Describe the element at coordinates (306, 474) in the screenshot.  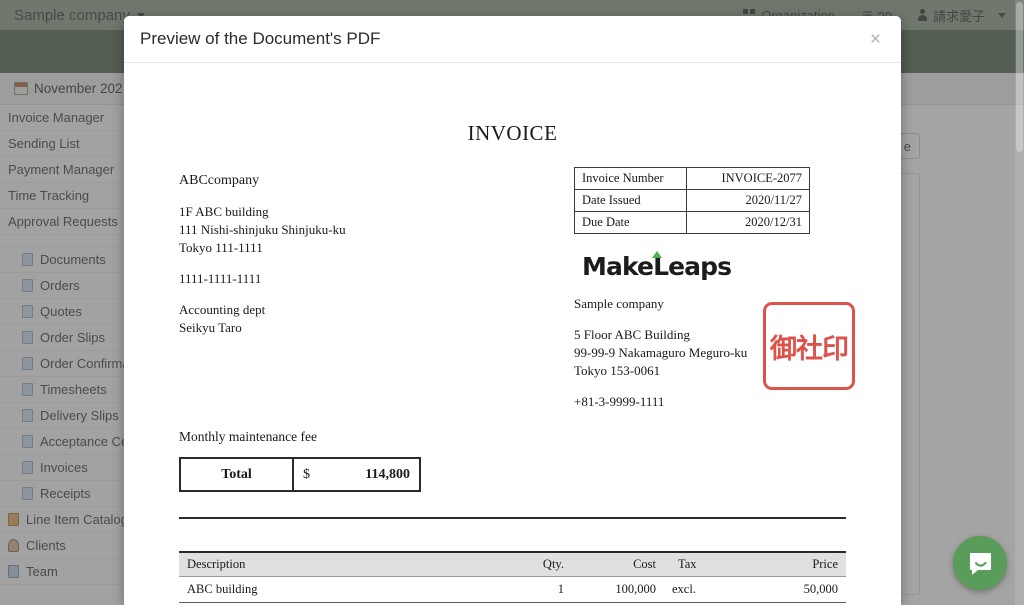
I see `total-box-currency: $` at that location.